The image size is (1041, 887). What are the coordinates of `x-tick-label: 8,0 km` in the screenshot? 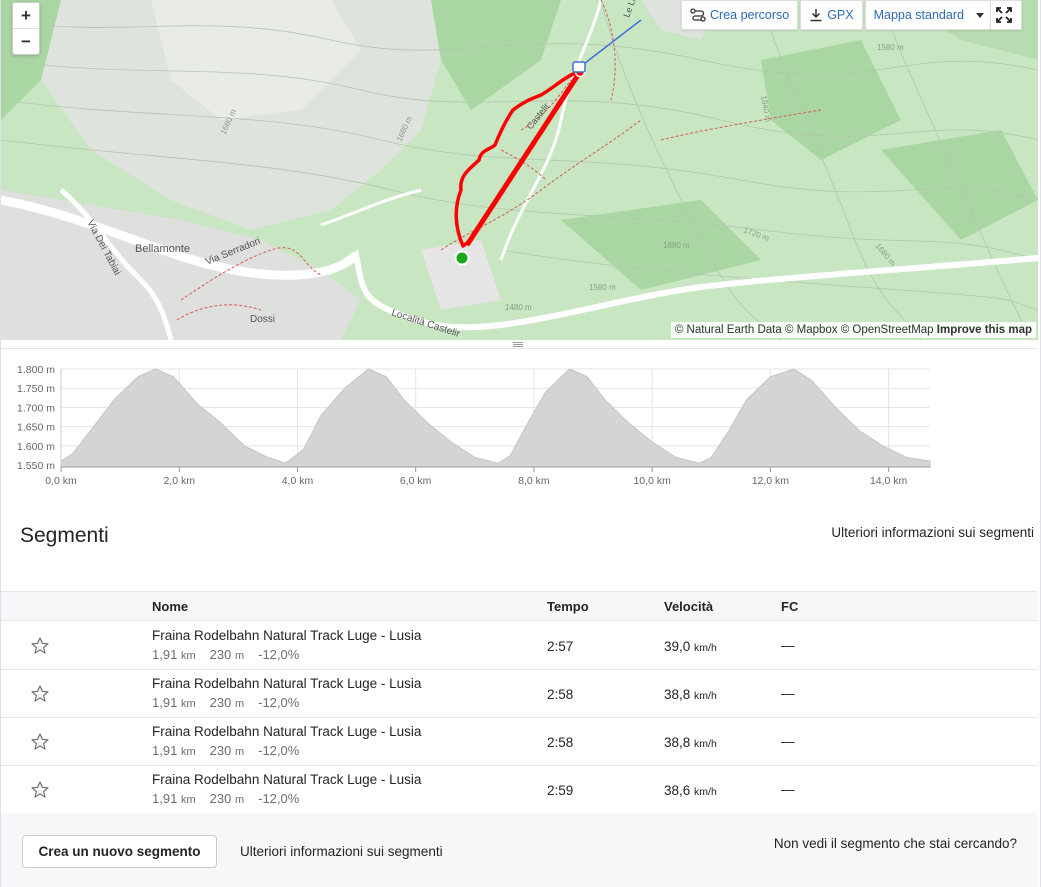 It's located at (534, 481).